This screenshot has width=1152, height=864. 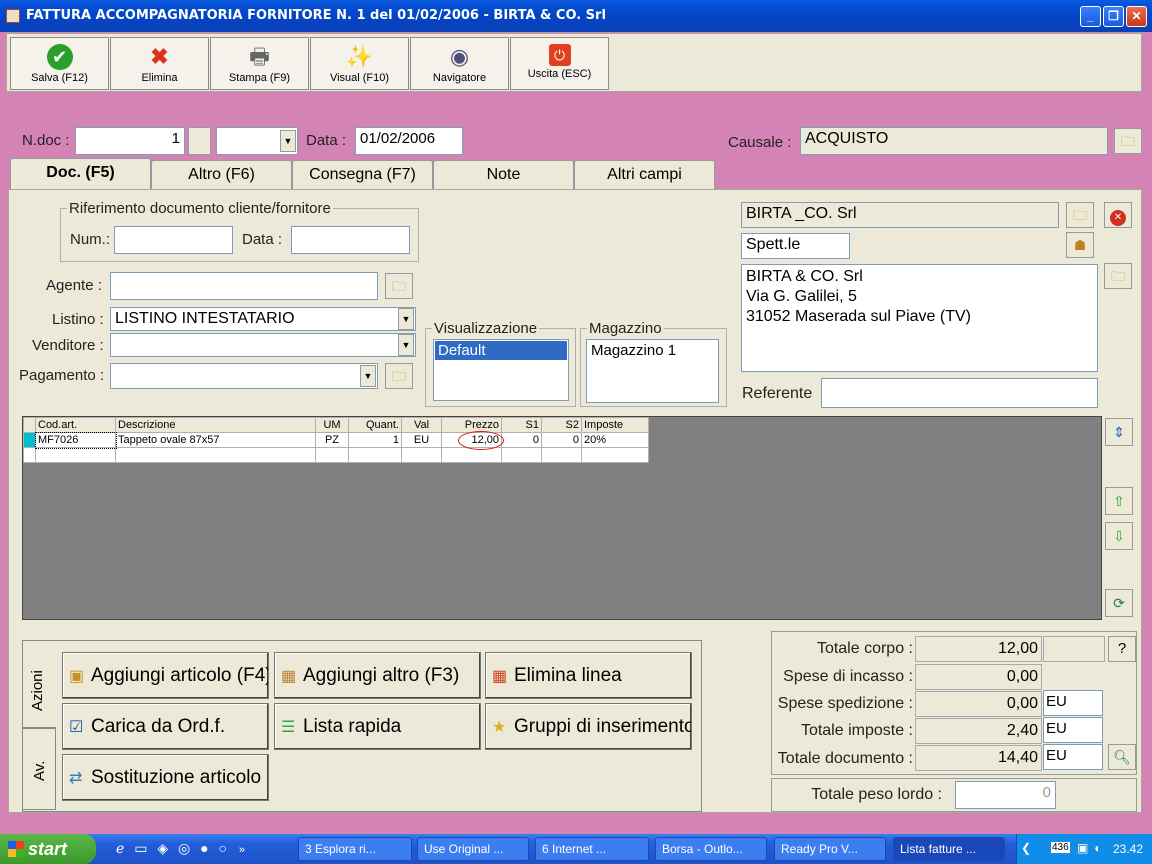 What do you see at coordinates (140, 848) in the screenshot?
I see `desktop-icon: ▭` at bounding box center [140, 848].